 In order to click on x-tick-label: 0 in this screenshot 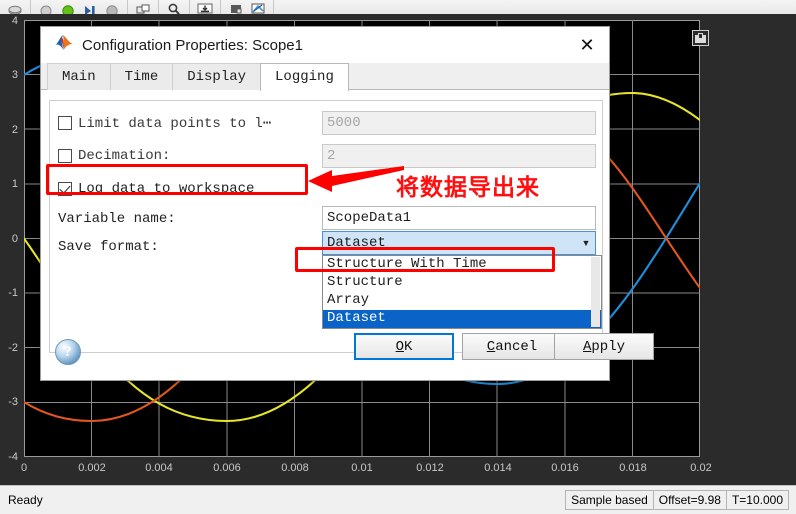, I will do `click(24, 468)`.